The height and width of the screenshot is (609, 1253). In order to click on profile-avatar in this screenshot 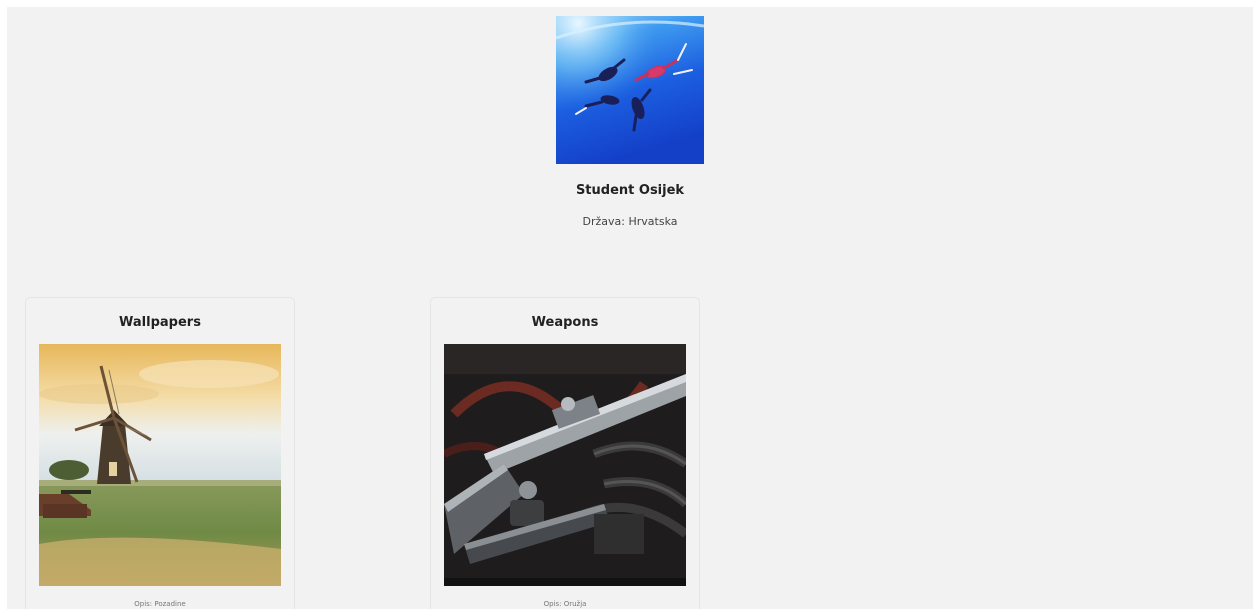, I will do `click(630, 90)`.